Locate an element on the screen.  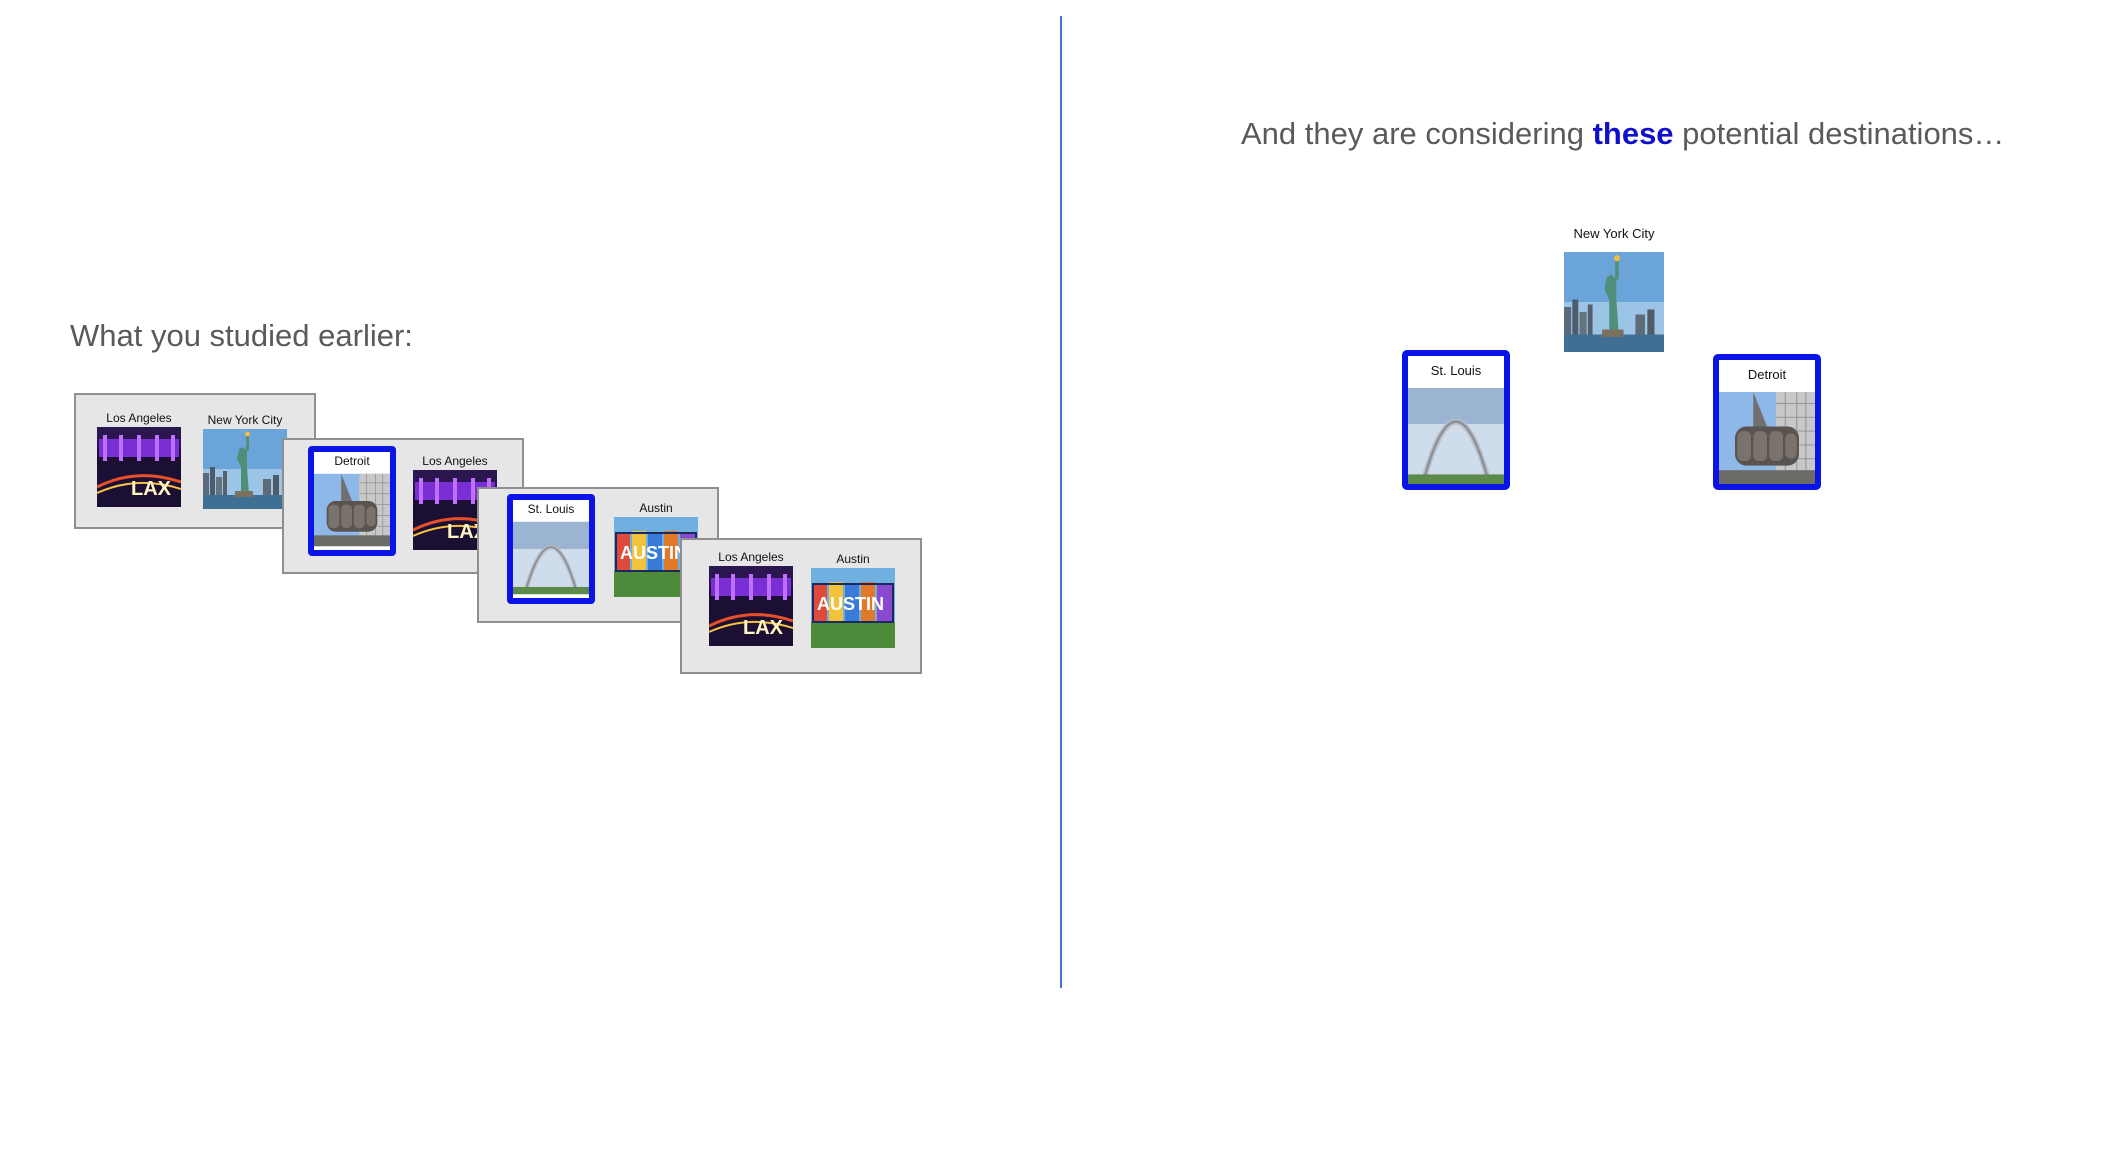
left-heading: What you studied earlier: is located at coordinates (241, 335).